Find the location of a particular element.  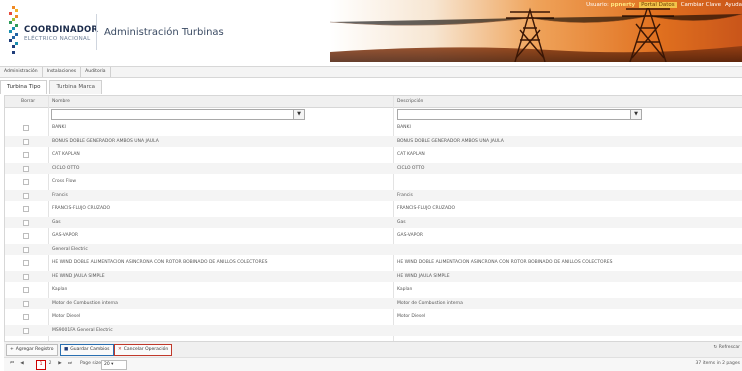

table-row: Motor Diesel Motor Diesel is located at coordinates (373, 316).